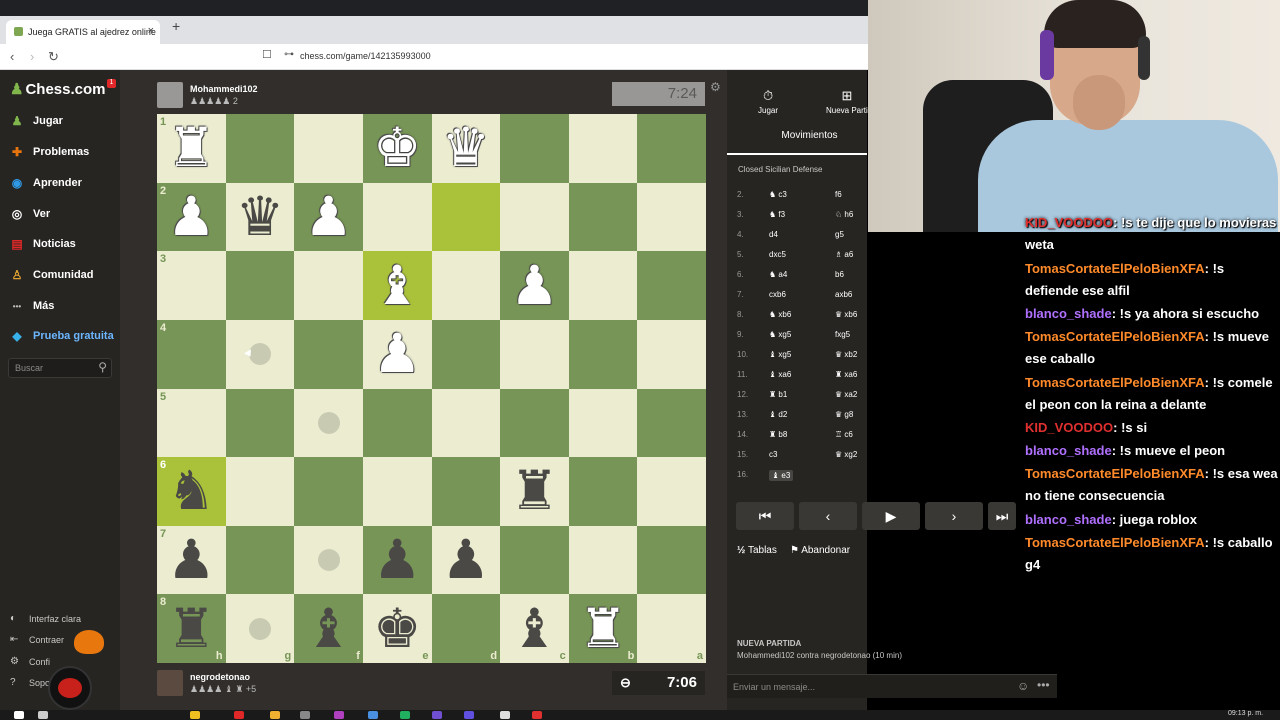 This screenshot has height=720, width=1280. I want to click on my-avatar, so click(170, 683).